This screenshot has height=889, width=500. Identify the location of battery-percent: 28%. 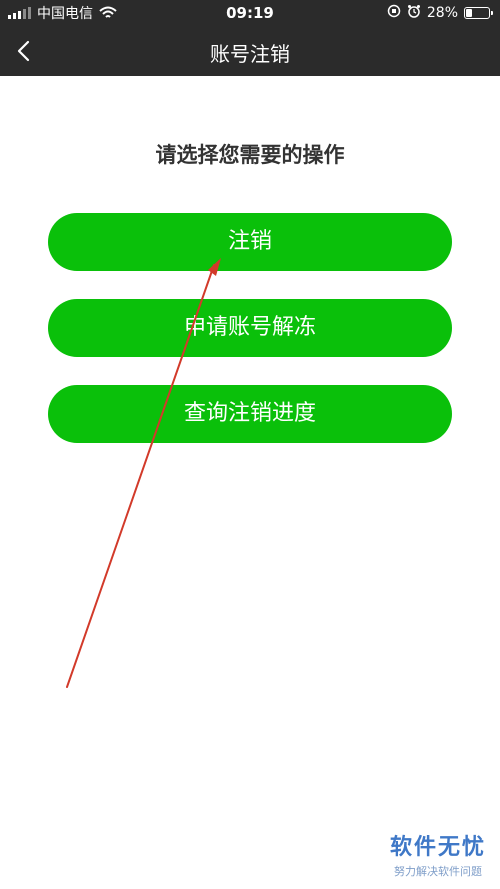
(442, 13).